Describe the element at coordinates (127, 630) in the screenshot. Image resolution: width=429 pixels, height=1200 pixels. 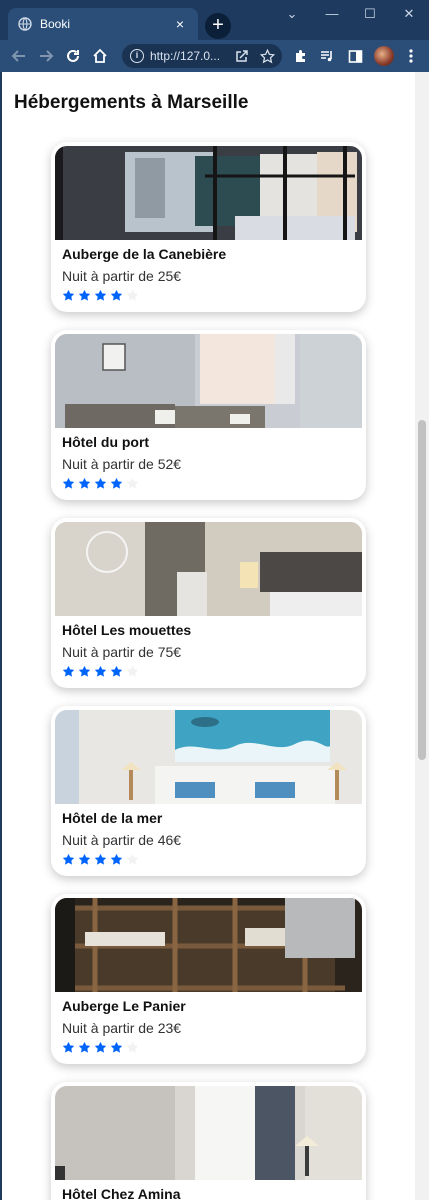
I see `hotel-name: Hôtel Les mouettes` at that location.